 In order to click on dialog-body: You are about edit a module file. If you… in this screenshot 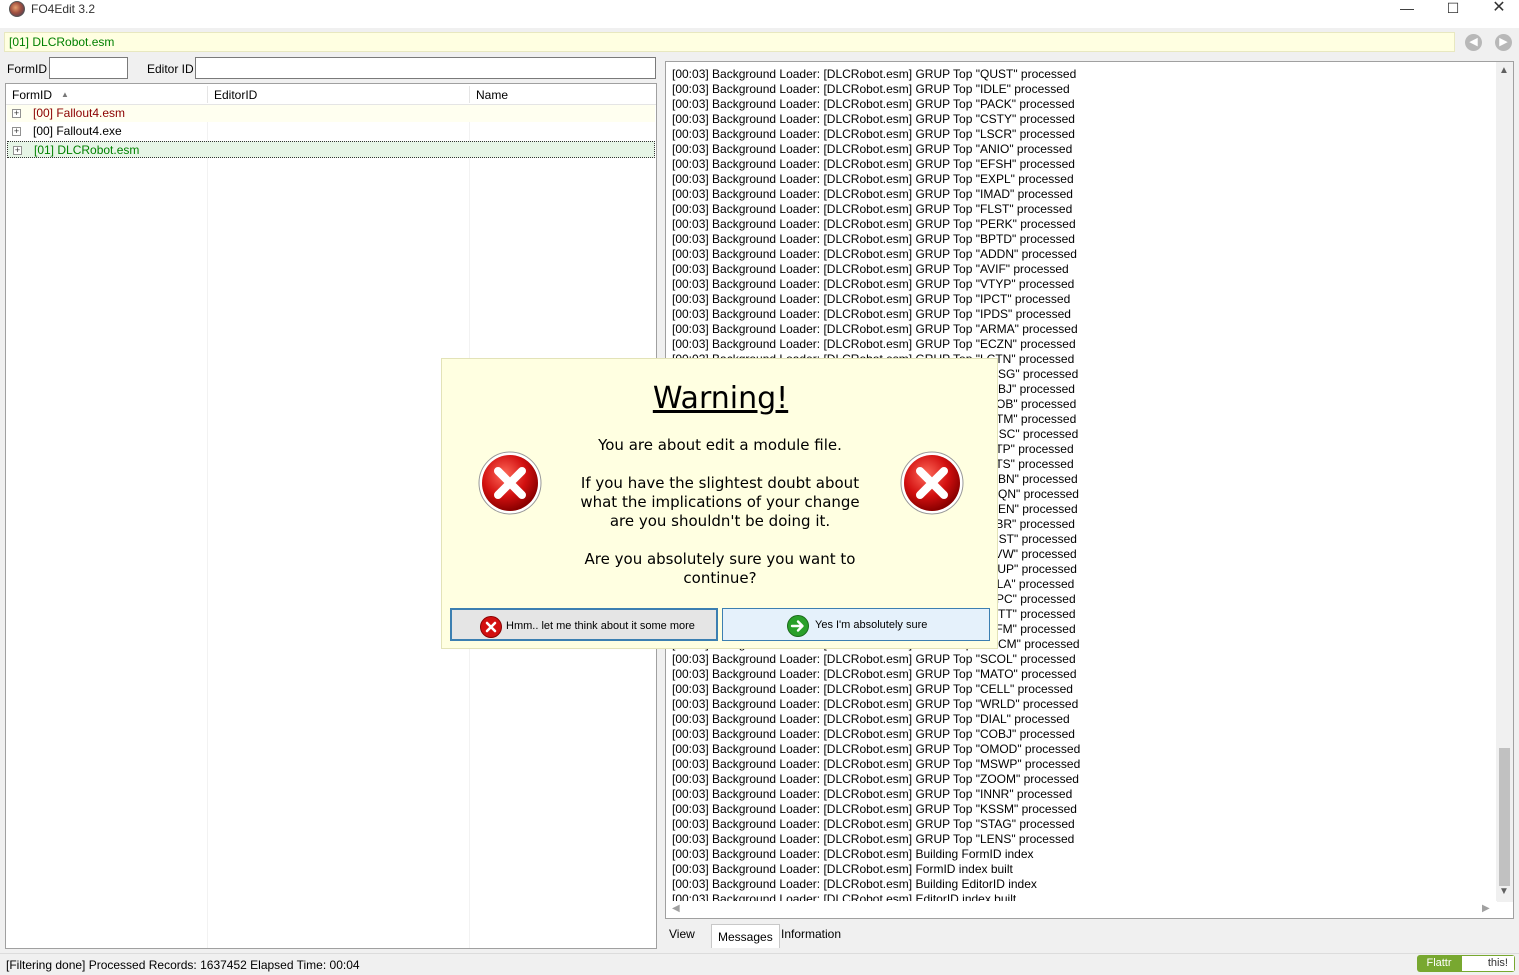, I will do `click(720, 521)`.